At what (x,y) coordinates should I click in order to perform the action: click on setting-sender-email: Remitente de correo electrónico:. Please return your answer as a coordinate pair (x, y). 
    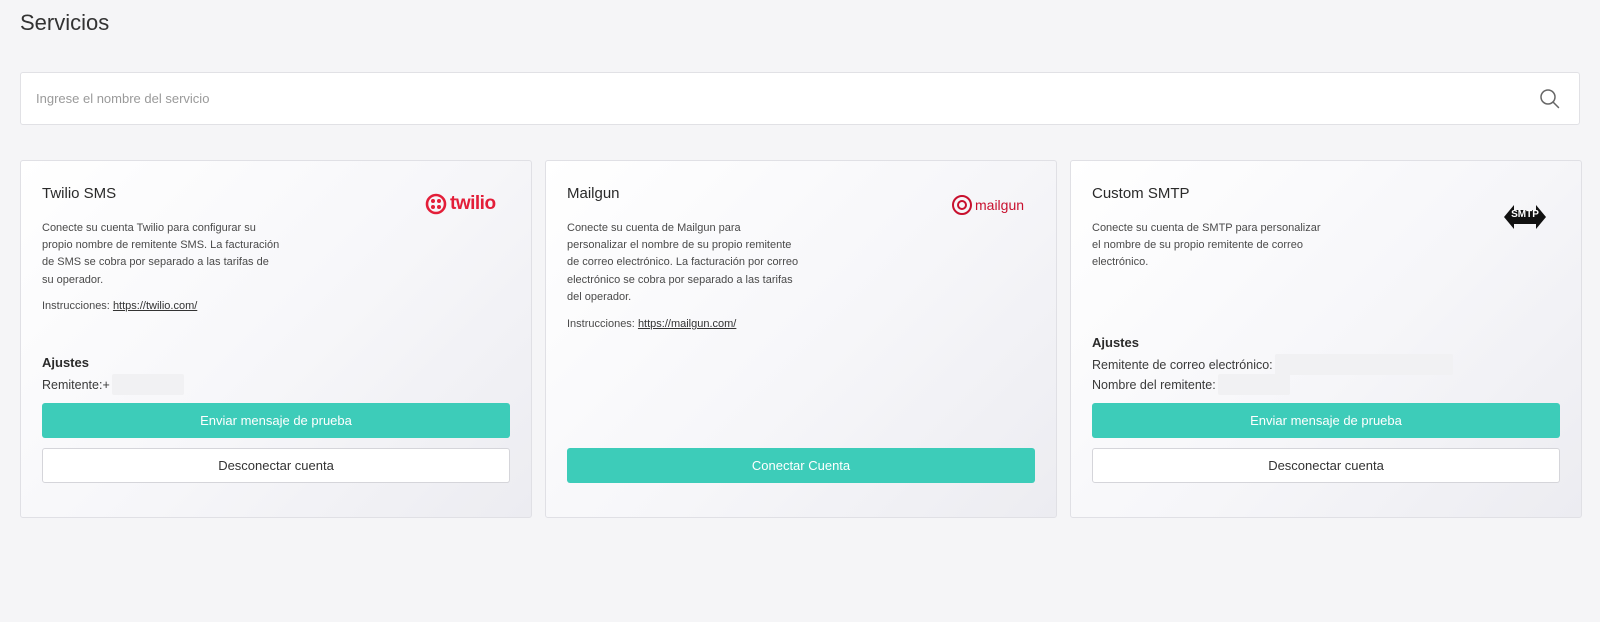
    Looking at the image, I should click on (1272, 364).